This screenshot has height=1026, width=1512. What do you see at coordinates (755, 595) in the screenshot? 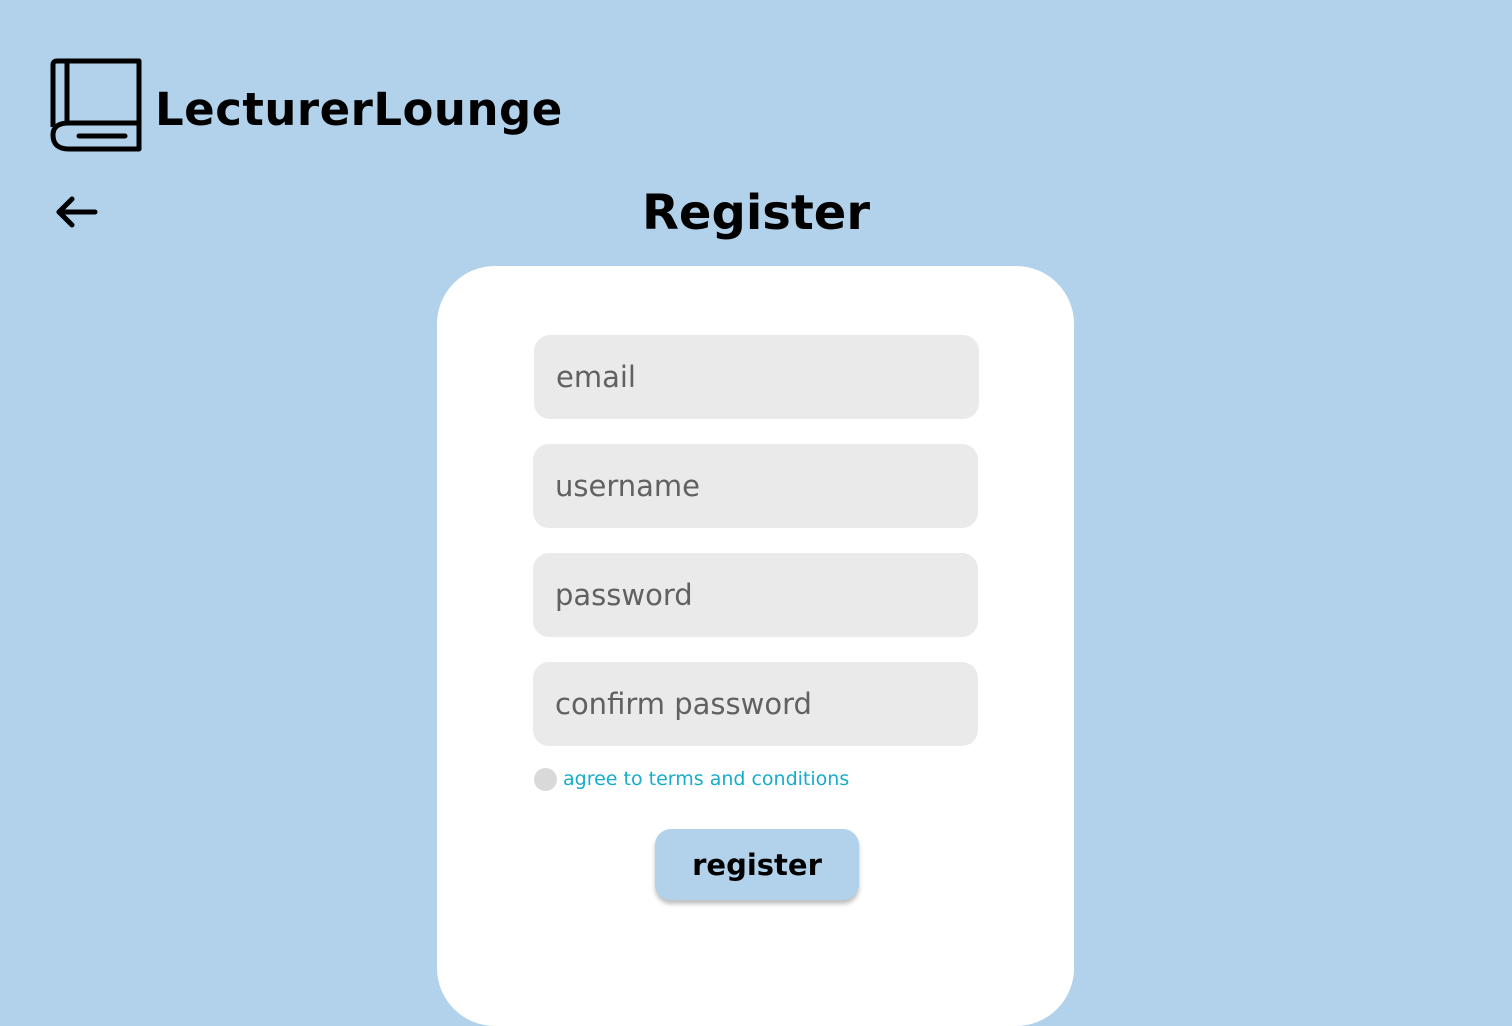
I see `password-input` at bounding box center [755, 595].